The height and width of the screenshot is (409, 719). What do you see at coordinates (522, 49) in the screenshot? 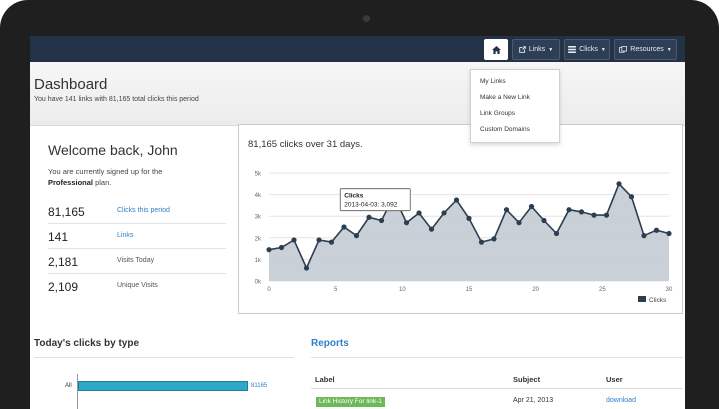
I see `external-link-icon` at bounding box center [522, 49].